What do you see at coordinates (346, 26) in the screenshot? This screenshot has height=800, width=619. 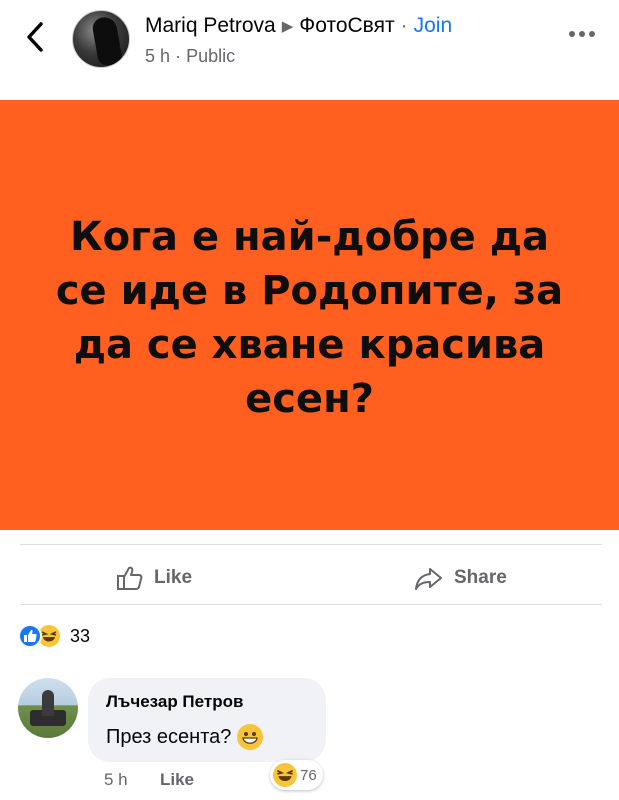 I see `group-name: ФотоСвят` at bounding box center [346, 26].